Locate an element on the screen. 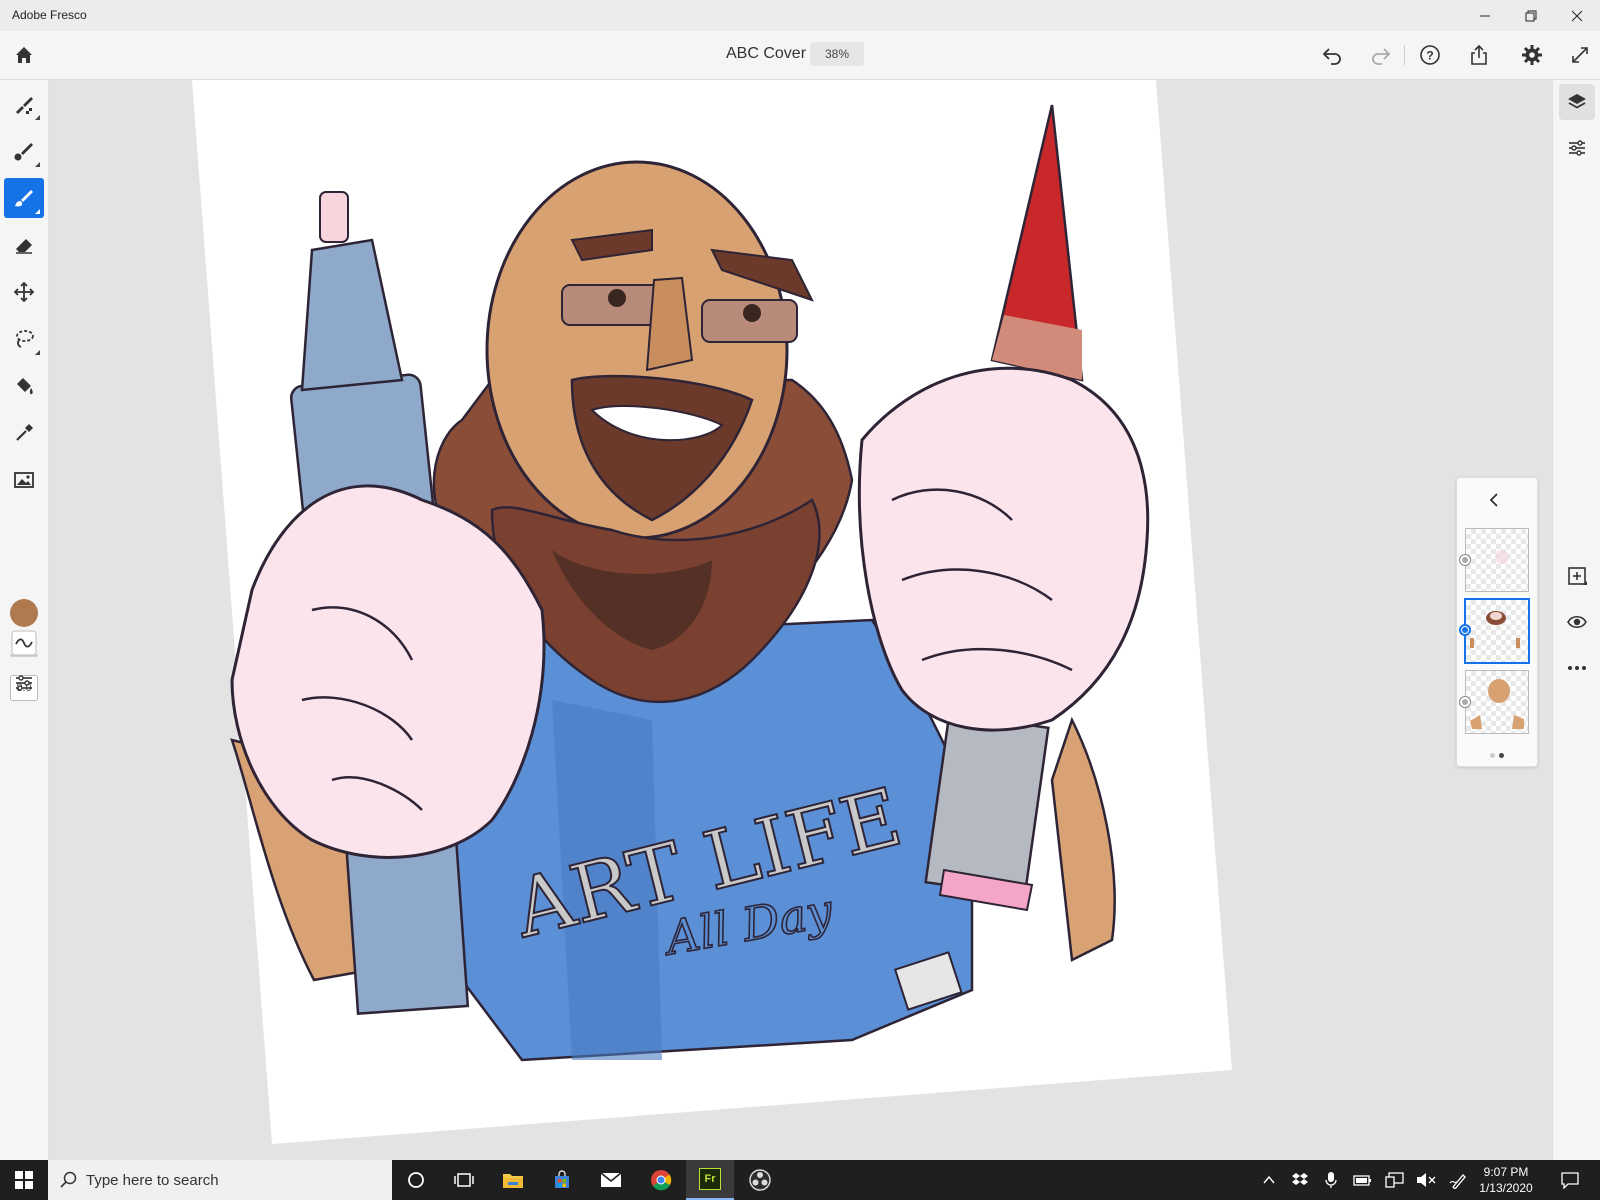 The height and width of the screenshot is (1200, 1600). dropbox-icon is located at coordinates (1300, 1179).